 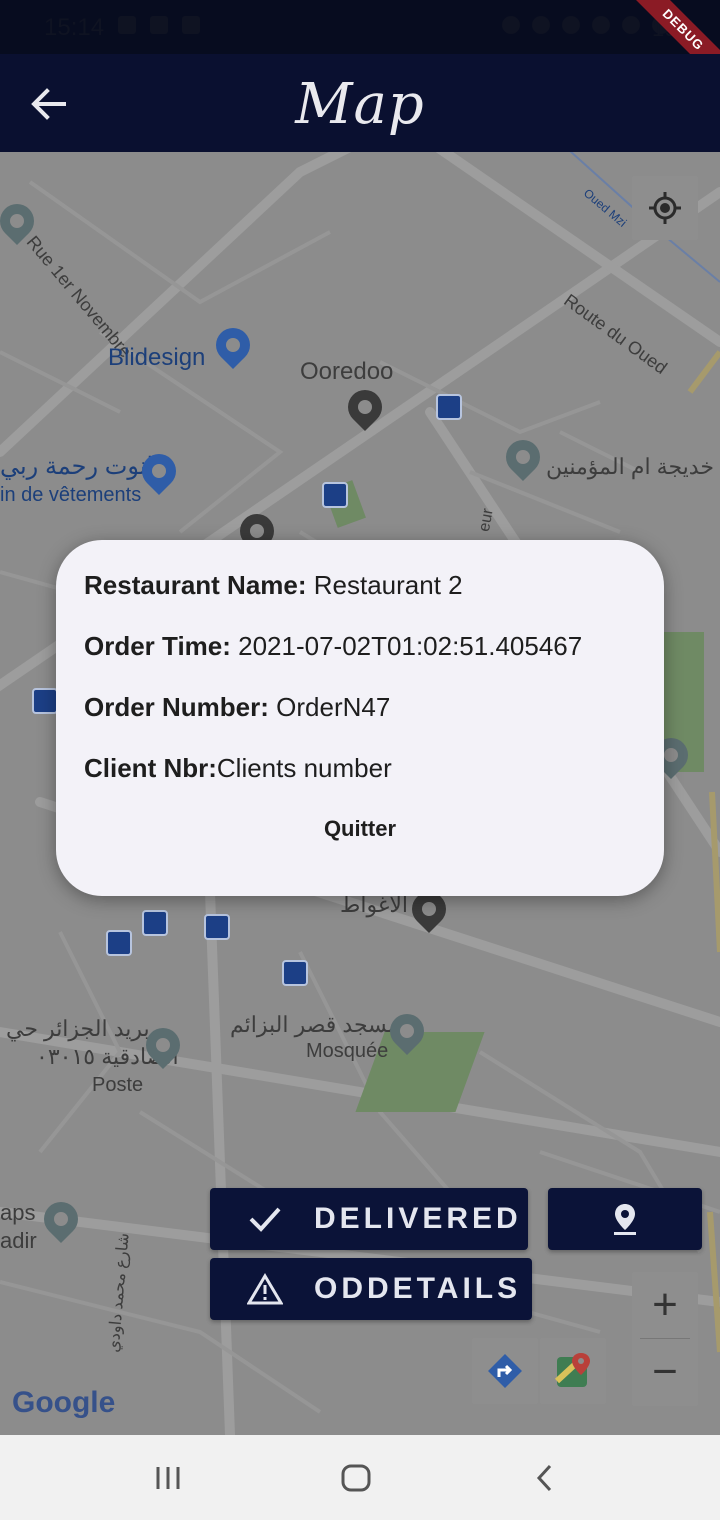 I want to click on page-title: Map, so click(x=360, y=104).